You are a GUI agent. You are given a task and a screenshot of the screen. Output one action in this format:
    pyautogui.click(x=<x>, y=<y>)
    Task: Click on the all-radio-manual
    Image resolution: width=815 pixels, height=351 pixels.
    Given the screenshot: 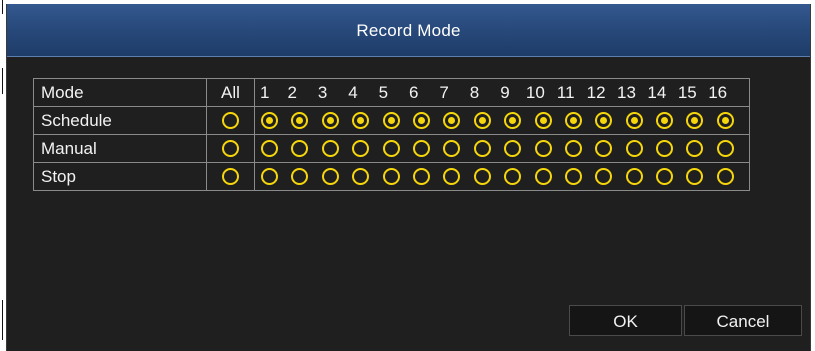 What is the action you would take?
    pyautogui.click(x=230, y=148)
    